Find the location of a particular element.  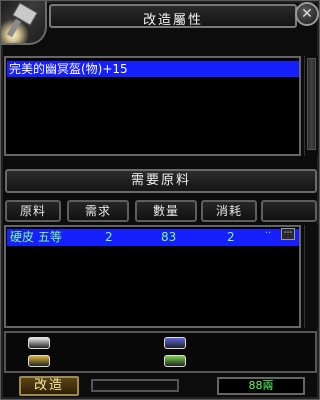

material-need: 2 is located at coordinates (109, 237).